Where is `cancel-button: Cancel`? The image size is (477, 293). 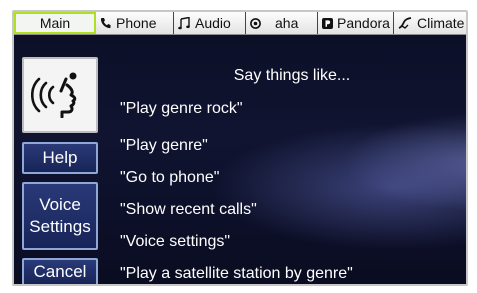
cancel-button: Cancel is located at coordinates (60, 271).